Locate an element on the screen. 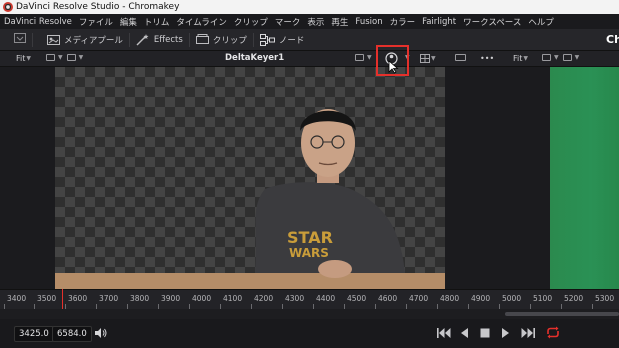 The image size is (619, 348). nodes-label: ノード is located at coordinates (291, 40).